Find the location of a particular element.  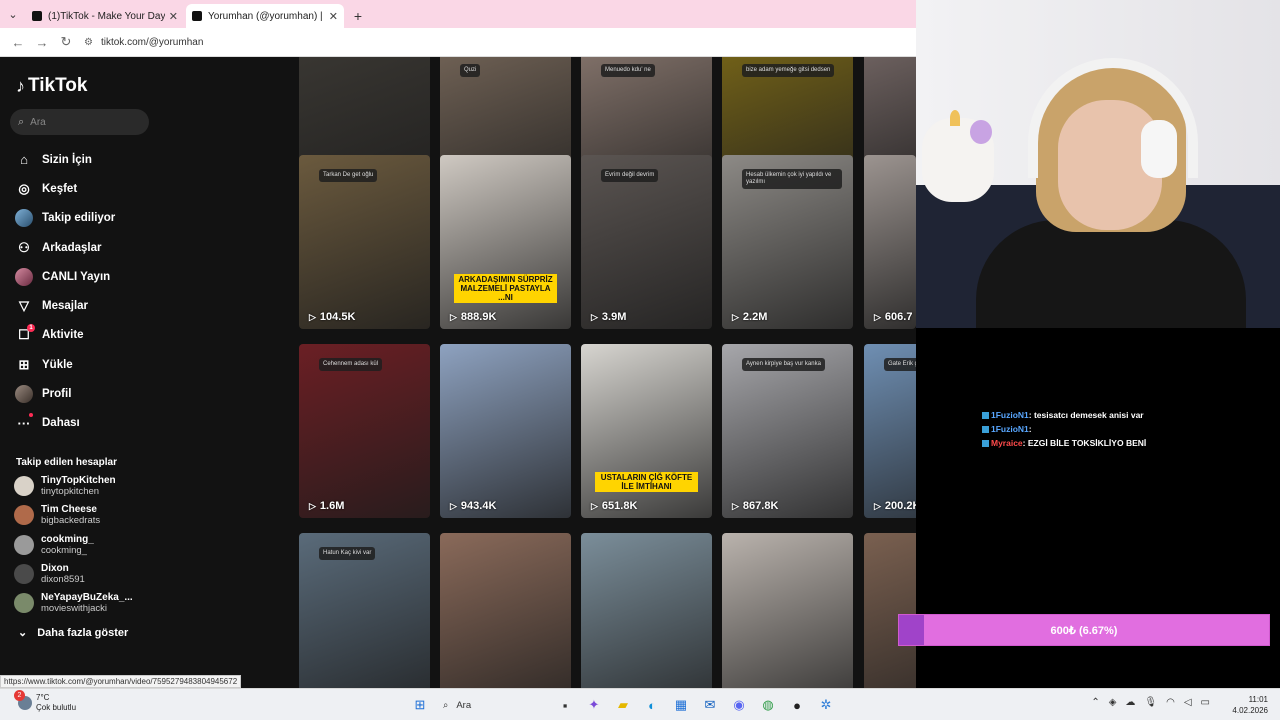

taskbar-search-label: Ara is located at coordinates (464, 705).